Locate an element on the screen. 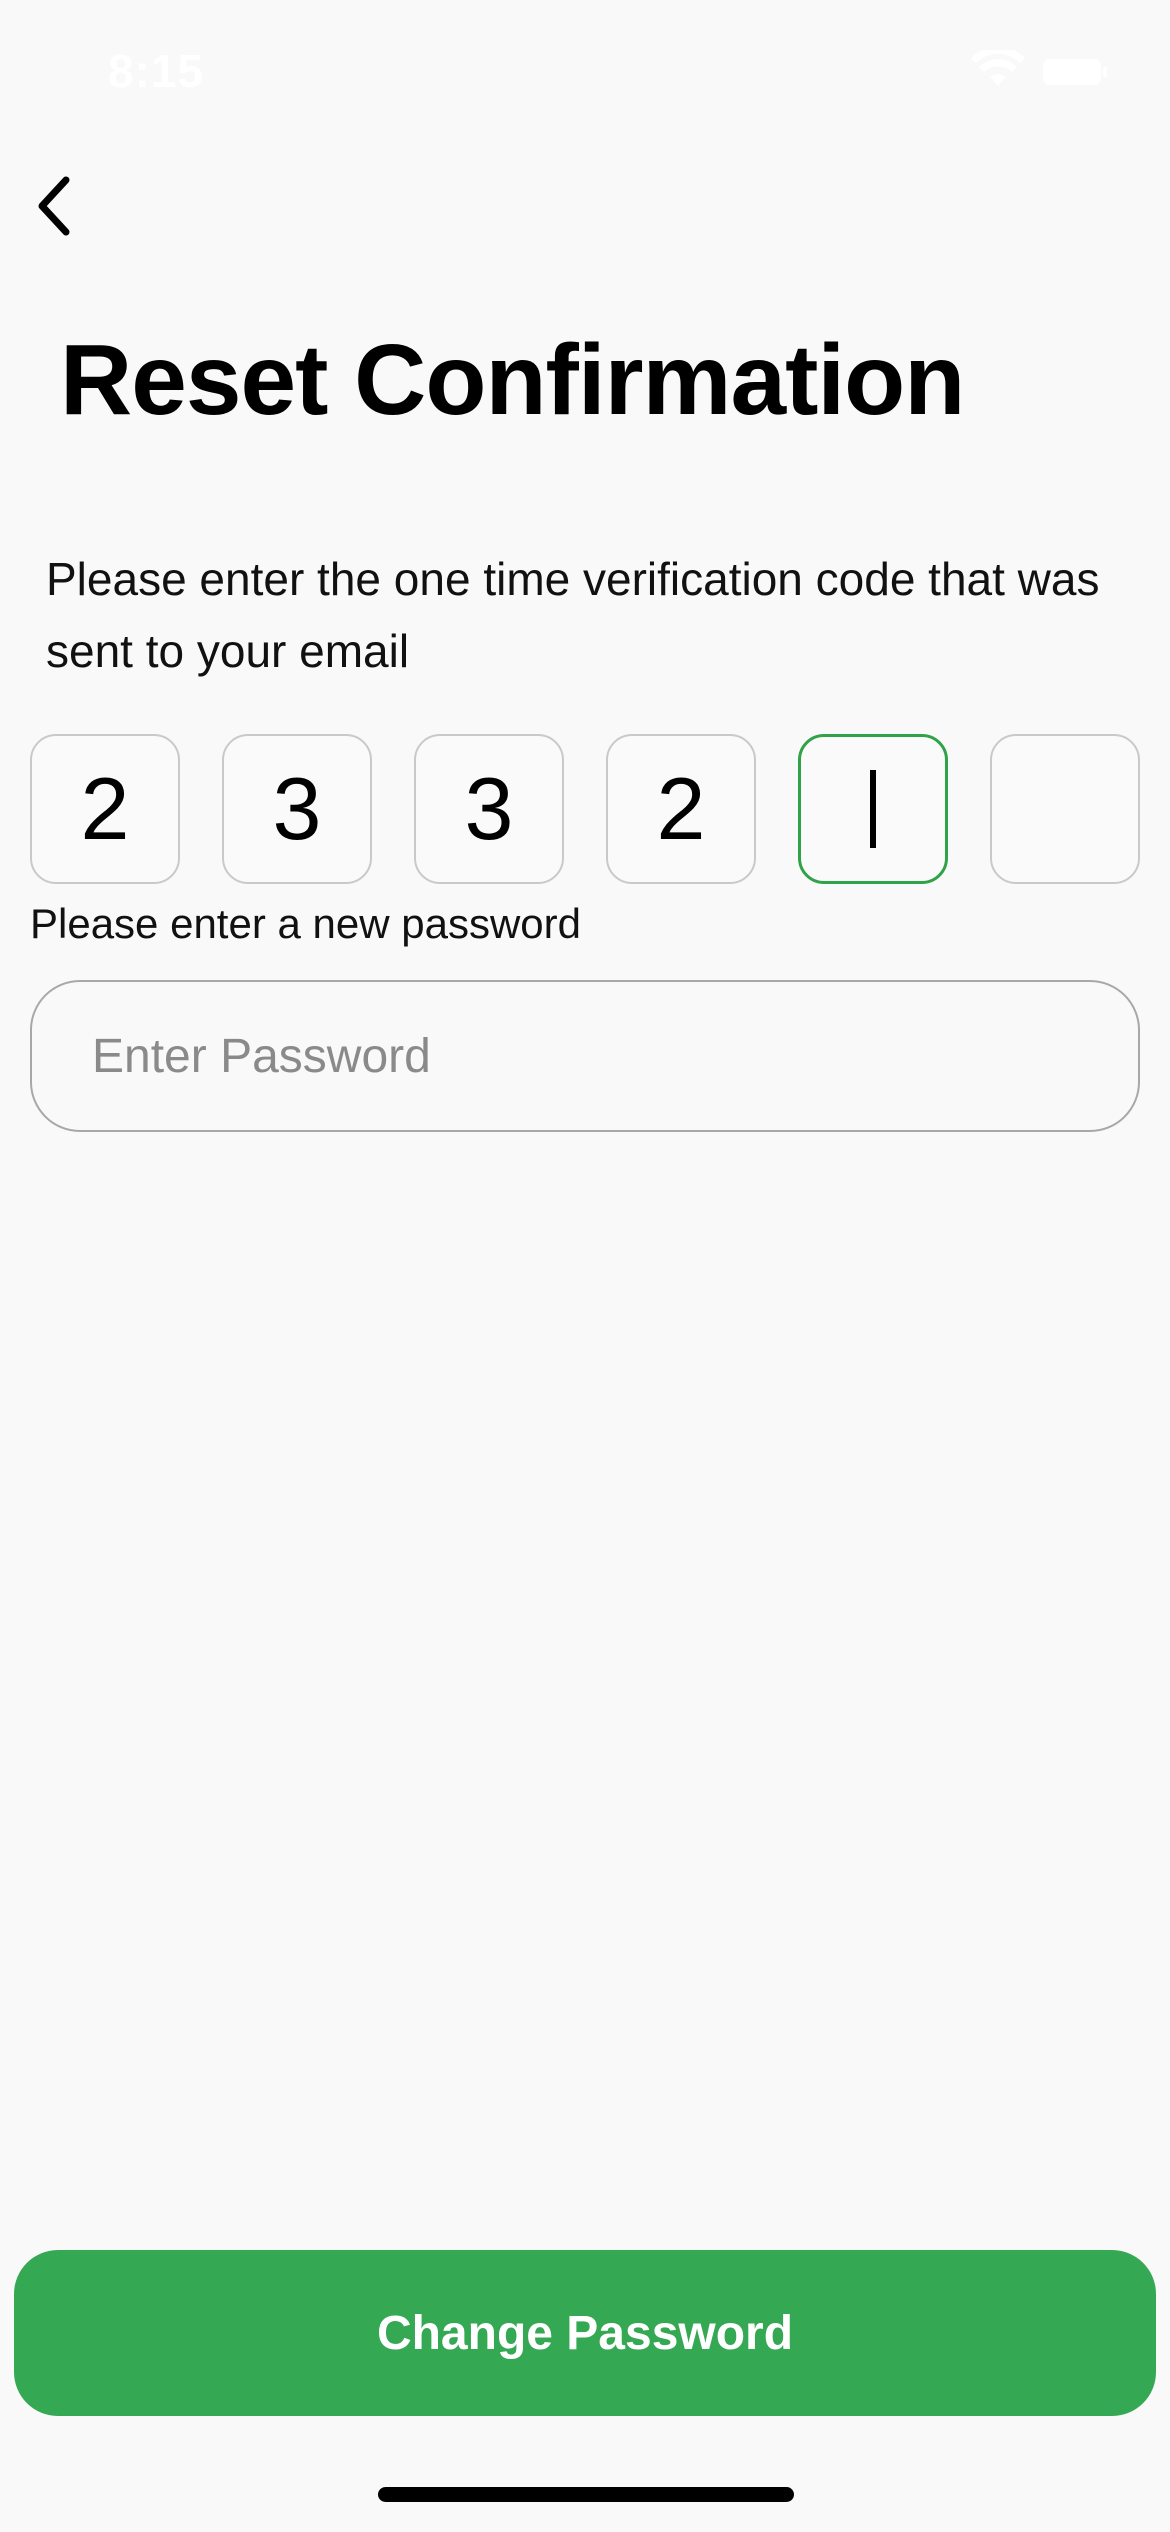 The image size is (1170, 2532). otp-code-input: 2 3 3 2 is located at coordinates (585, 809).